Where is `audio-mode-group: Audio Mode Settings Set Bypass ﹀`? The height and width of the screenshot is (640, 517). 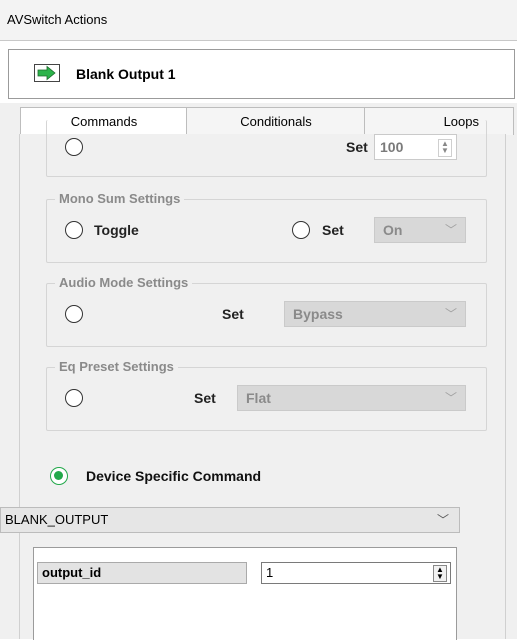
audio-mode-group: Audio Mode Settings Set Bypass ﹀ is located at coordinates (266, 311).